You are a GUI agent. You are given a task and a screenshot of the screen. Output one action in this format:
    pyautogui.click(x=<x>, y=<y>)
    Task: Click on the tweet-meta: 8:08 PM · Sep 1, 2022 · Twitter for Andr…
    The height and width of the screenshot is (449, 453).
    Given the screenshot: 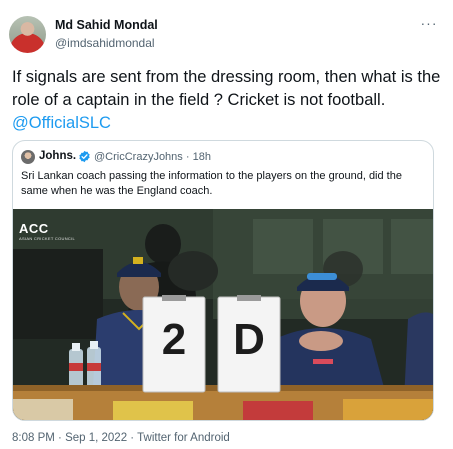 What is the action you would take?
    pyautogui.click(x=121, y=438)
    